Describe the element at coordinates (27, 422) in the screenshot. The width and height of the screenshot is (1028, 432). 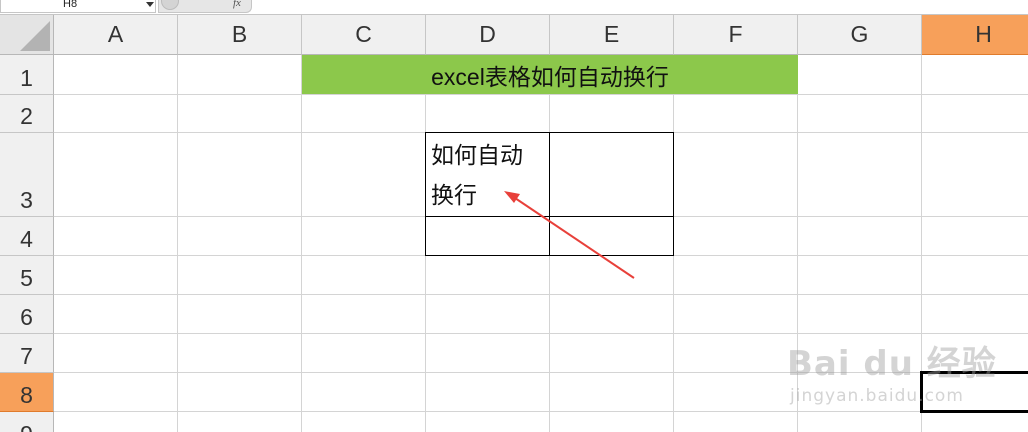
I see `row-header-9: 9` at that location.